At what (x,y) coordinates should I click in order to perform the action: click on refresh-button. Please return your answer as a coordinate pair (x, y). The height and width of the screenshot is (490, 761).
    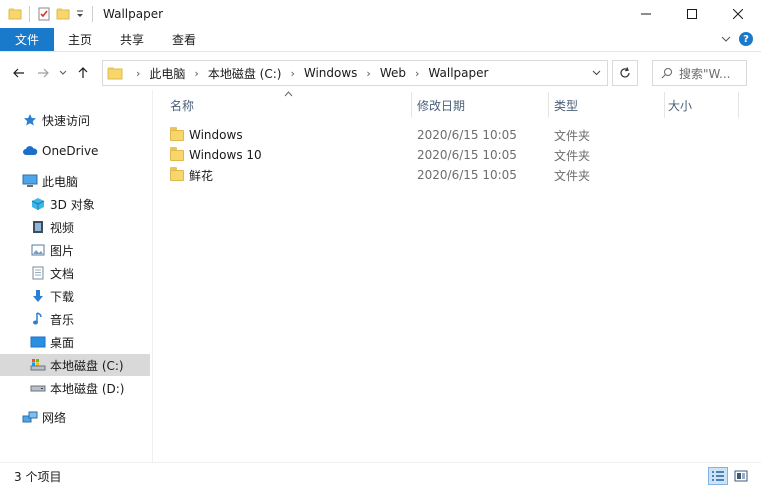
    Looking at the image, I should click on (625, 73).